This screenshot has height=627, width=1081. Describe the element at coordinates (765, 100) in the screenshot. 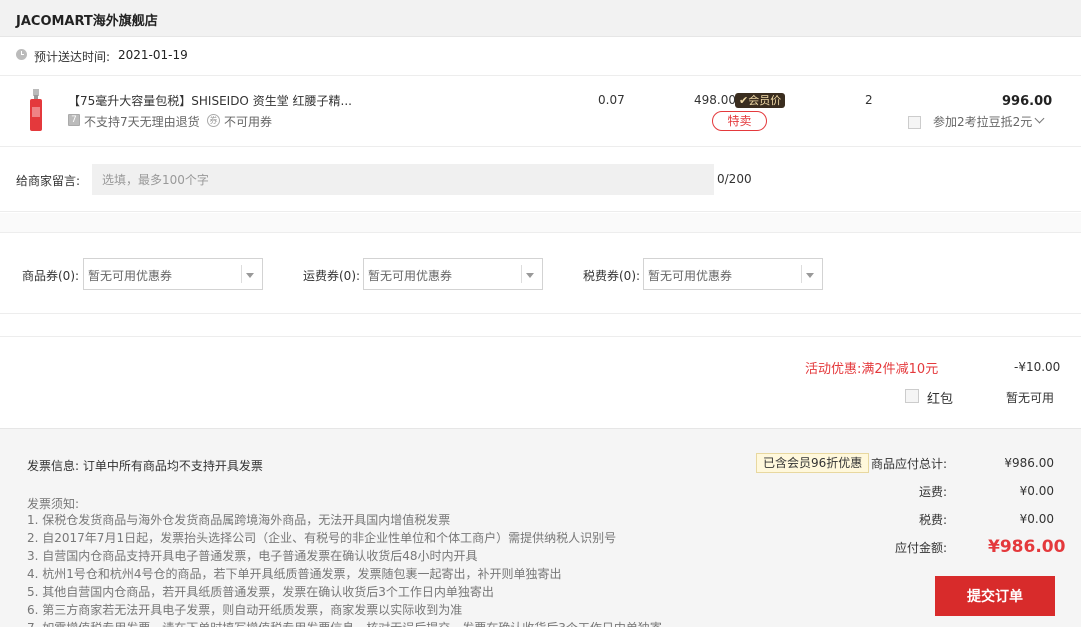

I see `member-badge-label: 会员价` at that location.